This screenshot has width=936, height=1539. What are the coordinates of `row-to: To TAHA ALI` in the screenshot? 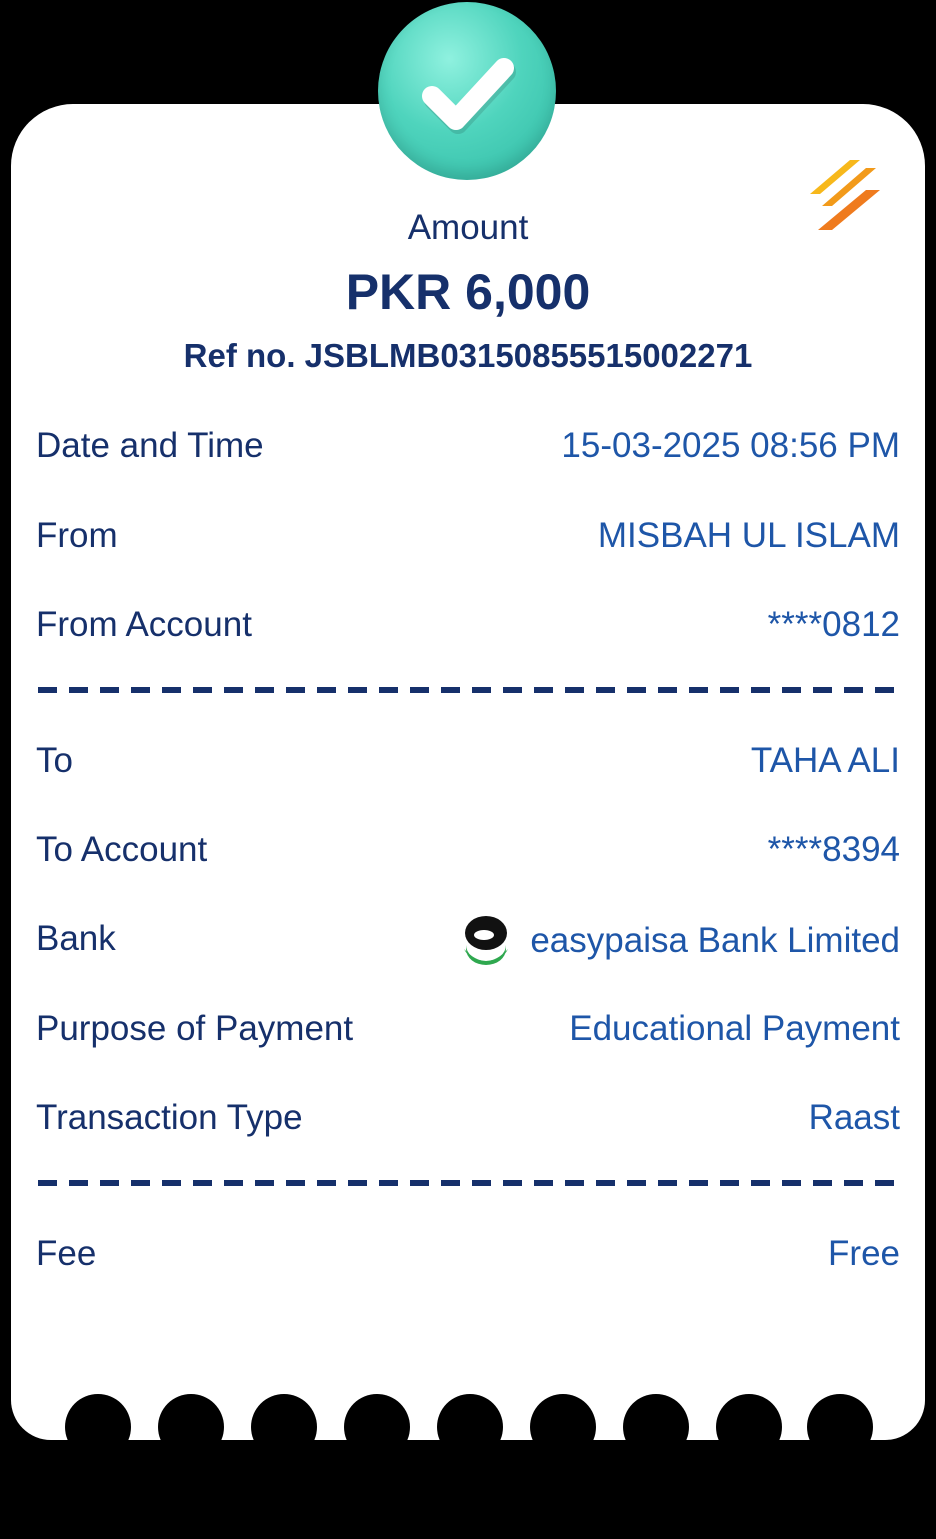 It's located at (468, 766).